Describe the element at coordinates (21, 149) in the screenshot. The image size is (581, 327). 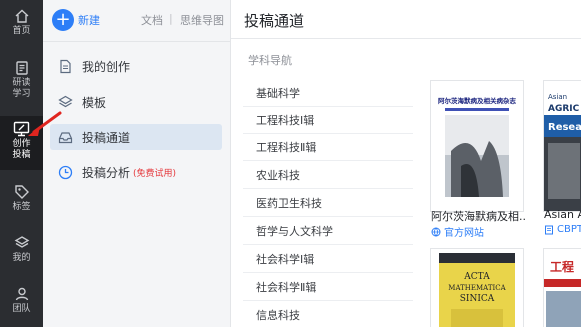
I see `rail-label-create: 创作 投稿` at that location.